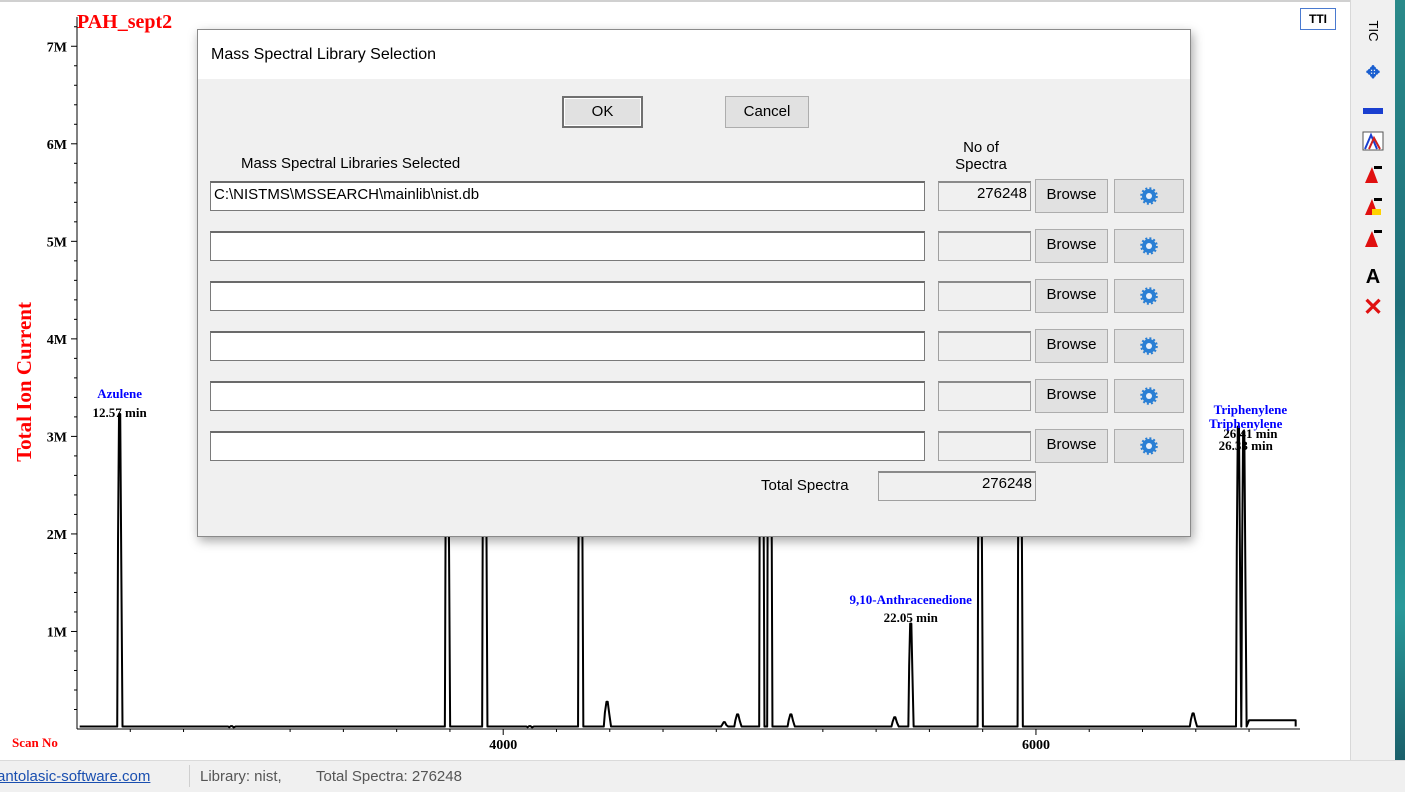  What do you see at coordinates (24, 382) in the screenshot?
I see `y-axis-label: Total Ion Current` at bounding box center [24, 382].